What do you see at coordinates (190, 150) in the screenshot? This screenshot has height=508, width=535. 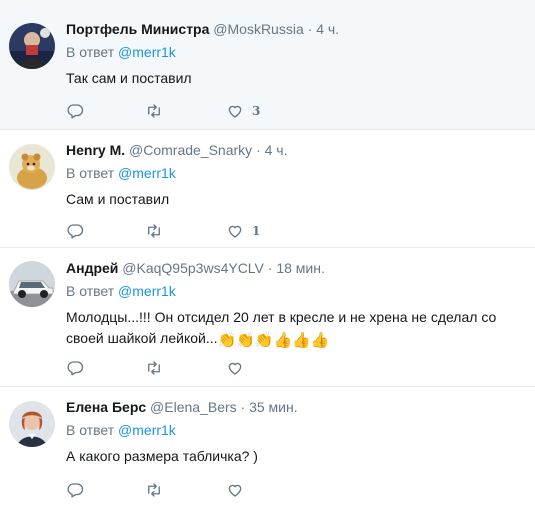 I see `author-handle: @Comrade_Snarky` at bounding box center [190, 150].